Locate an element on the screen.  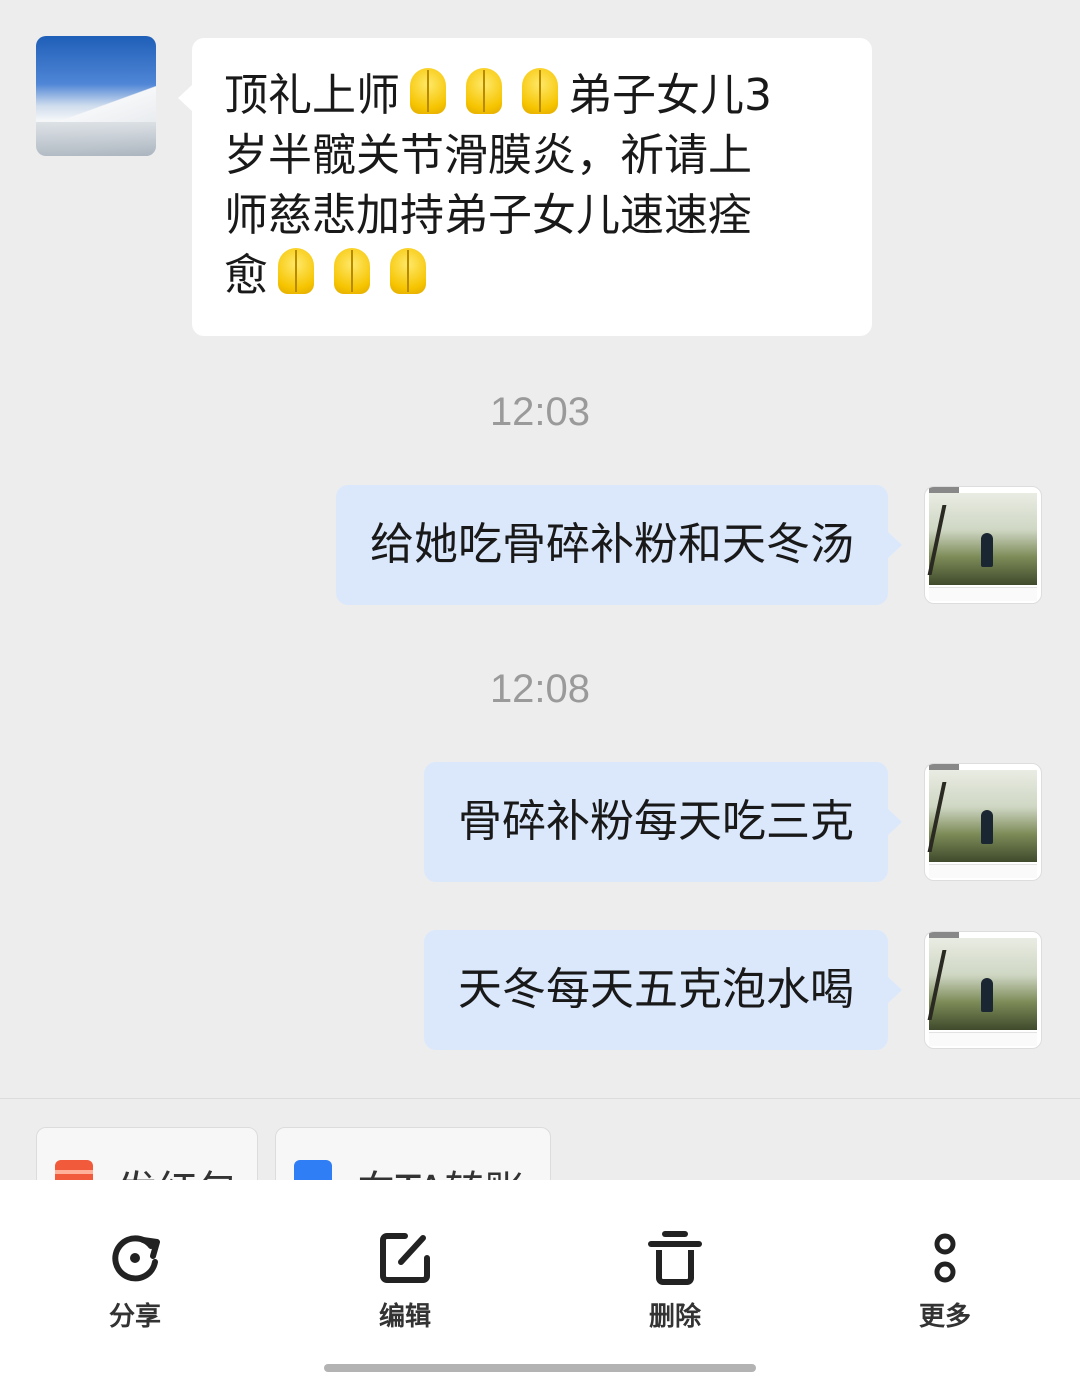
edit-button: 编辑 is located at coordinates (405, 1280).